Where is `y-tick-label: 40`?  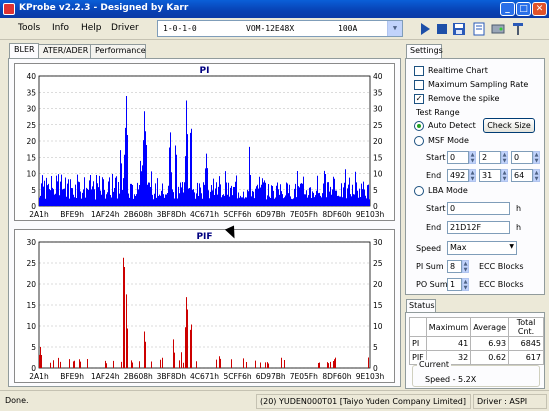 y-tick-label: 40 is located at coordinates (31, 76).